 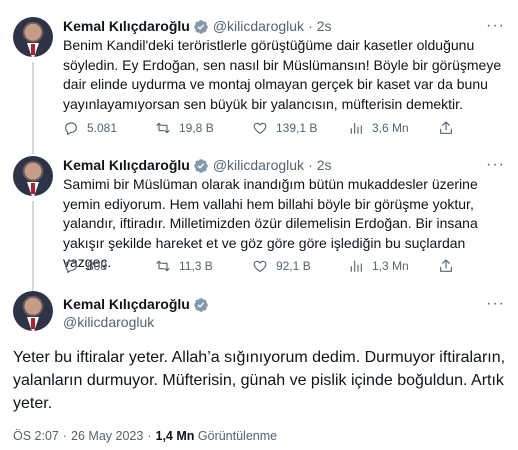 I want to click on tweet-actions: 808 11,3 B 92,1 B 1,3 Mn, so click(x=263, y=266).